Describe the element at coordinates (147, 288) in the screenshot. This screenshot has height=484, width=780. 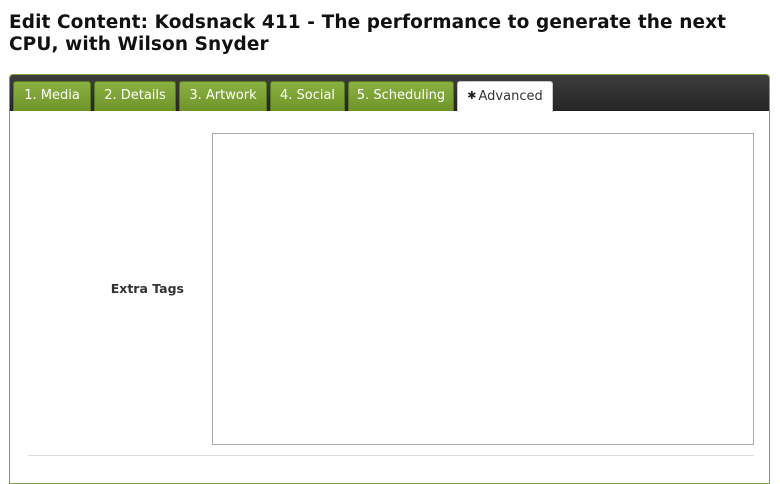
I see `extra-tags-label: Extra Tags` at that location.